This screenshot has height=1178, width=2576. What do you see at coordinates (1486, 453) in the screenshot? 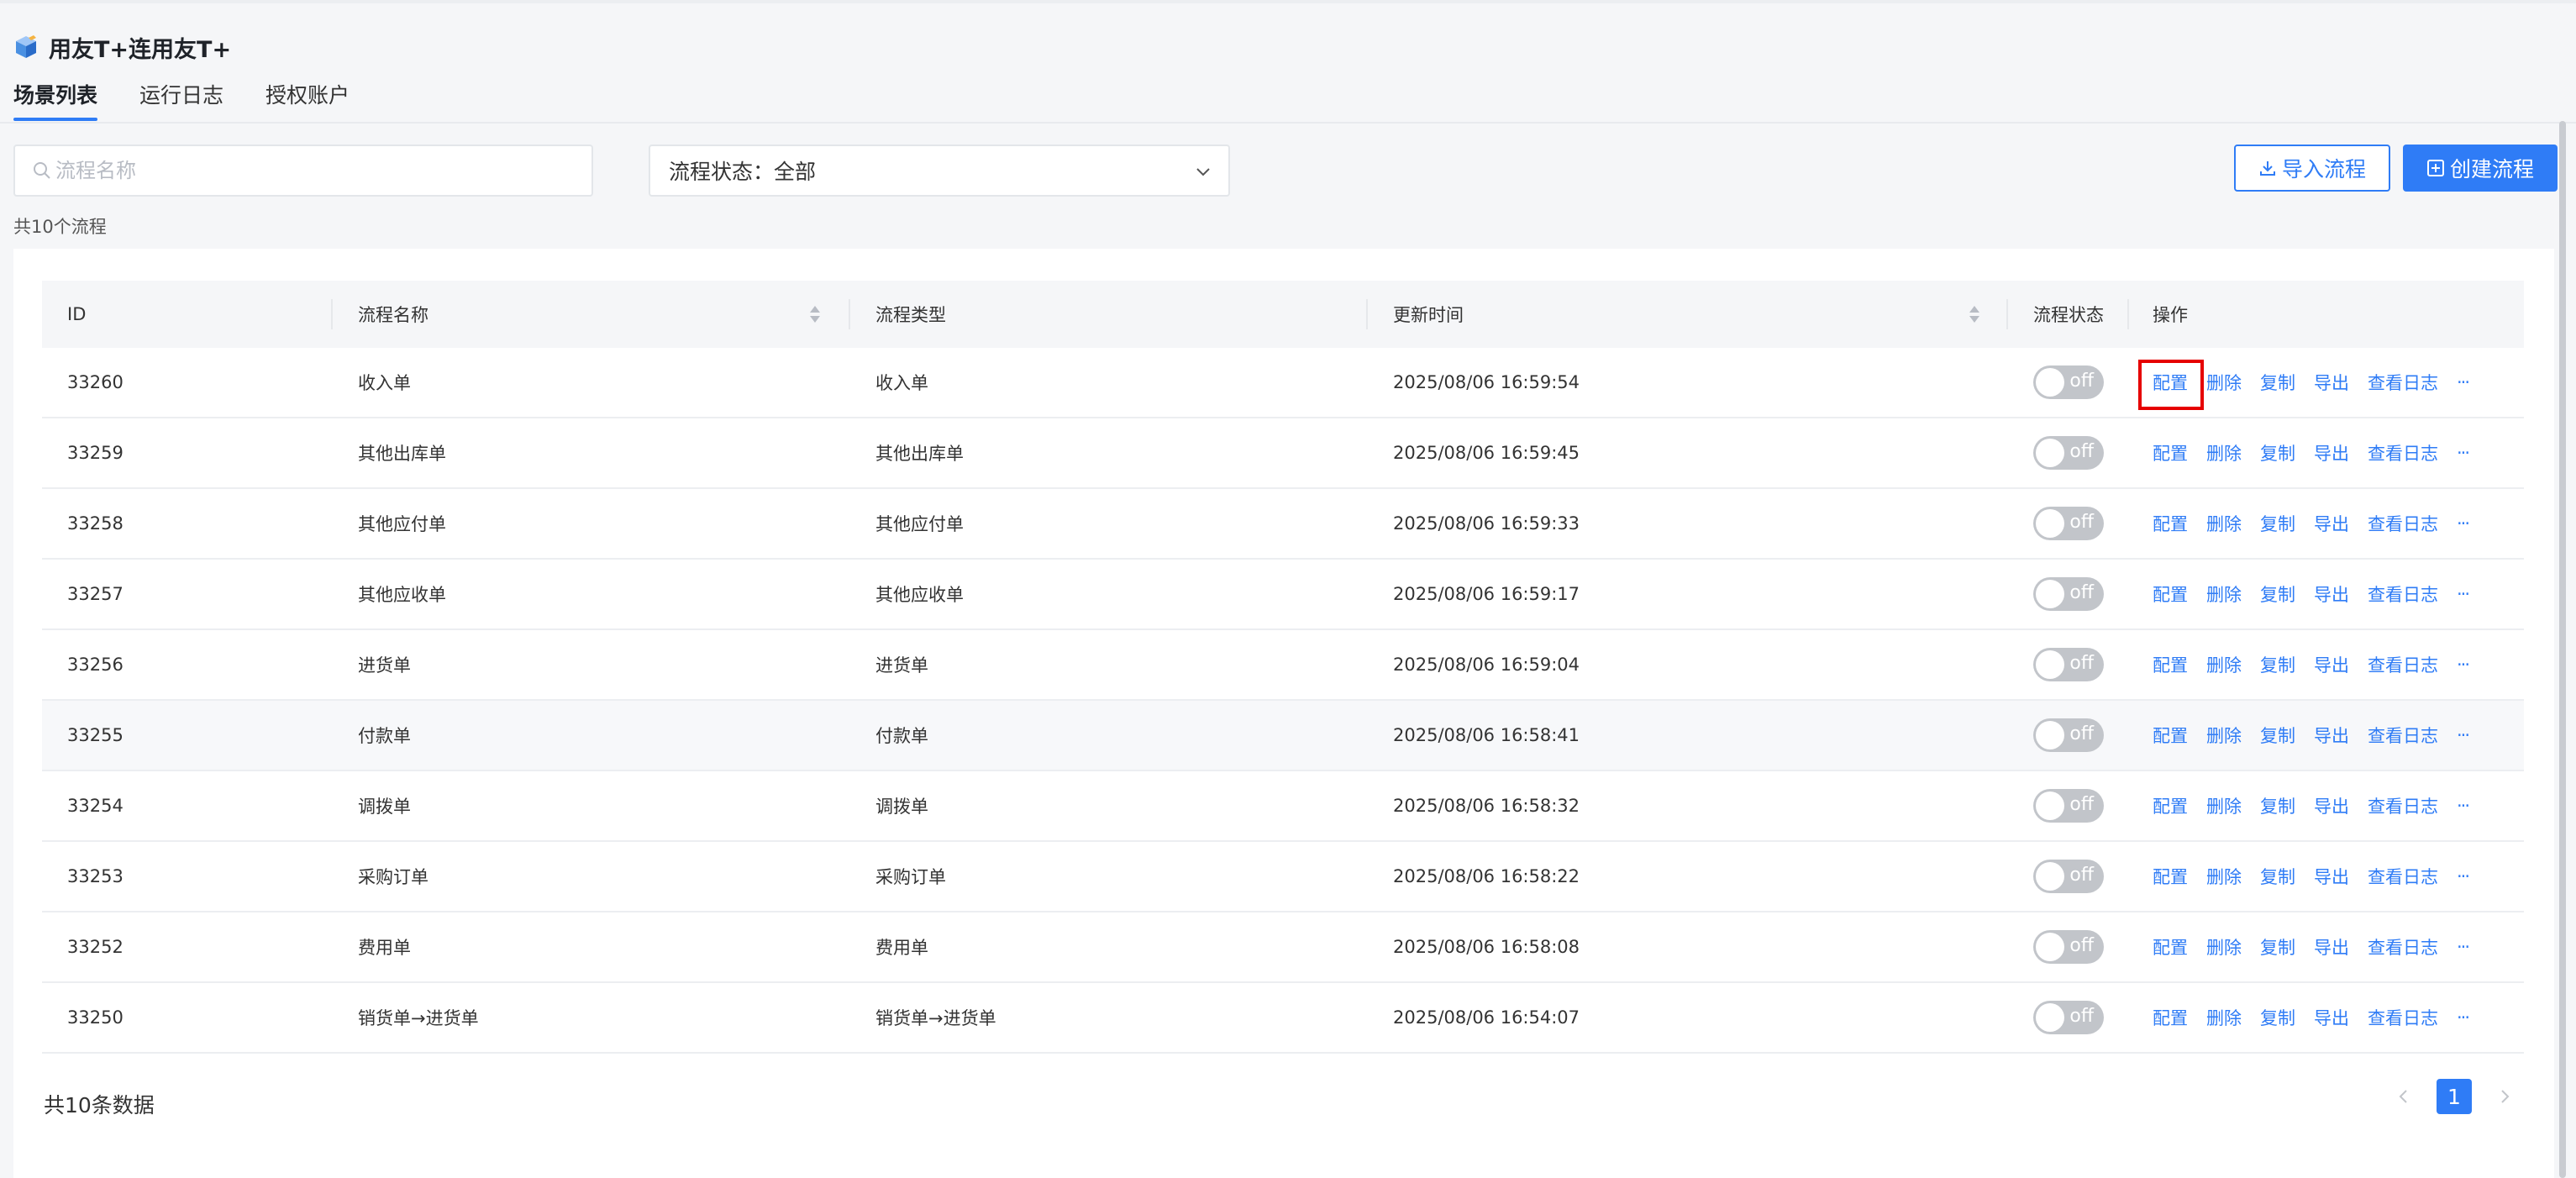
I see `cell-updated: 2025/08/06 16:59:45` at bounding box center [1486, 453].